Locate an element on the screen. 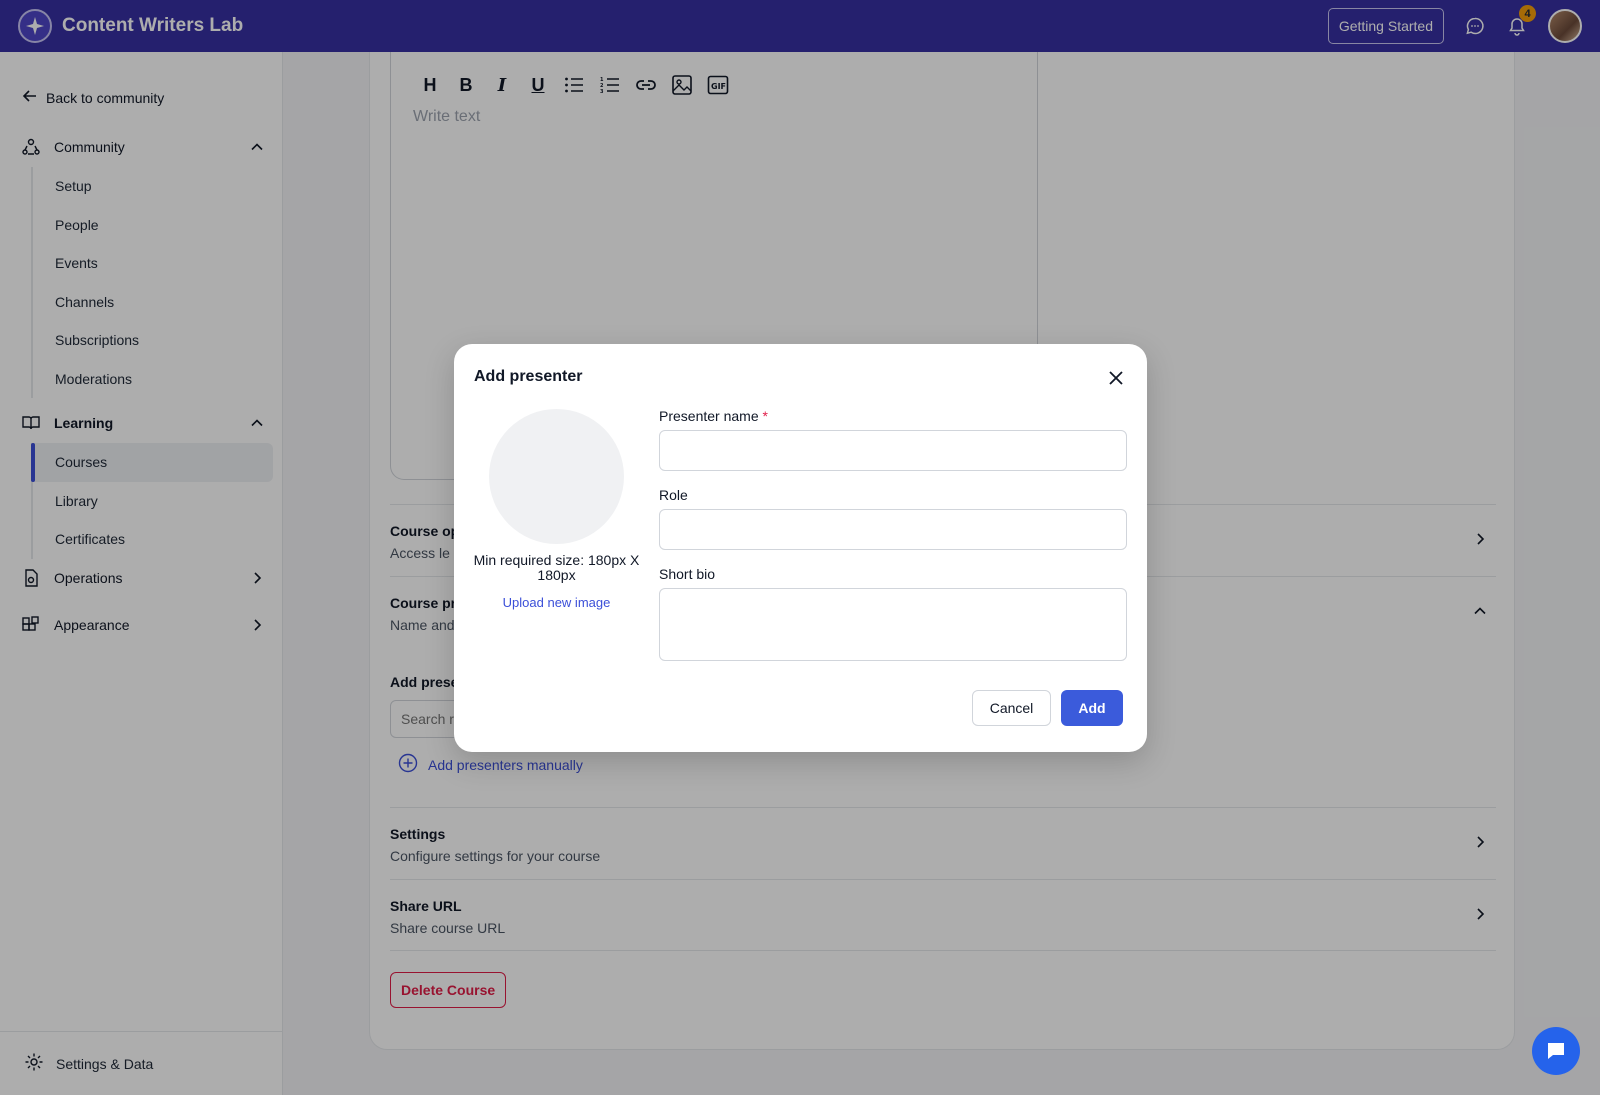  short-bio-textarea is located at coordinates (893, 624).